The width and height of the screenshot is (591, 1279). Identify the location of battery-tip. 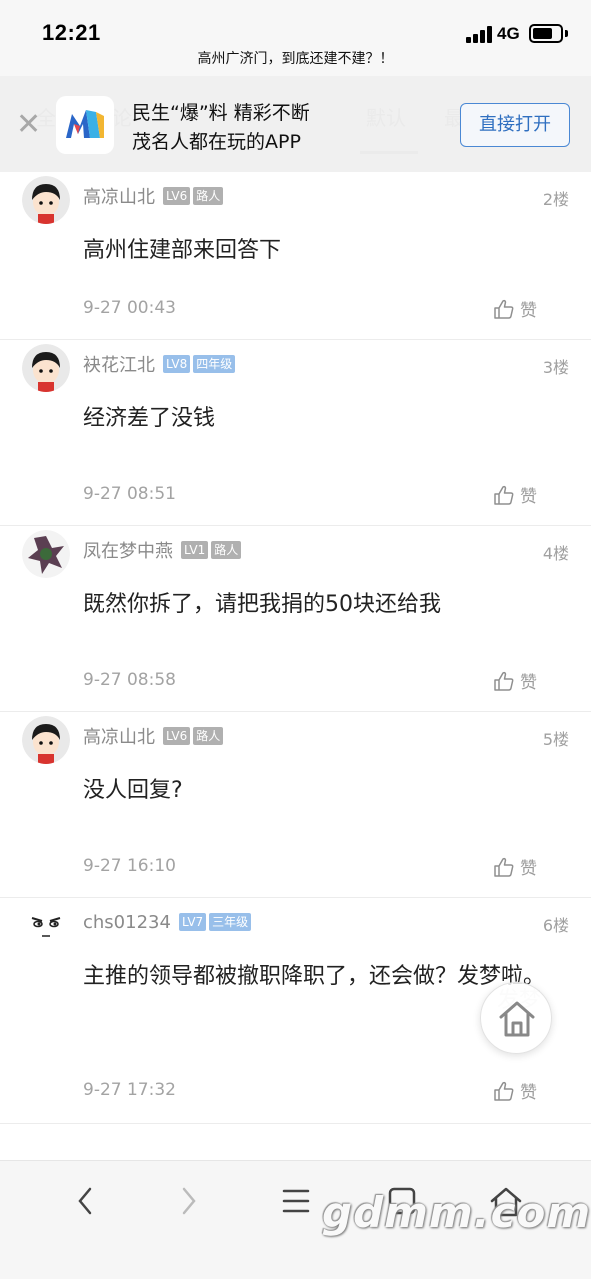
(566, 33).